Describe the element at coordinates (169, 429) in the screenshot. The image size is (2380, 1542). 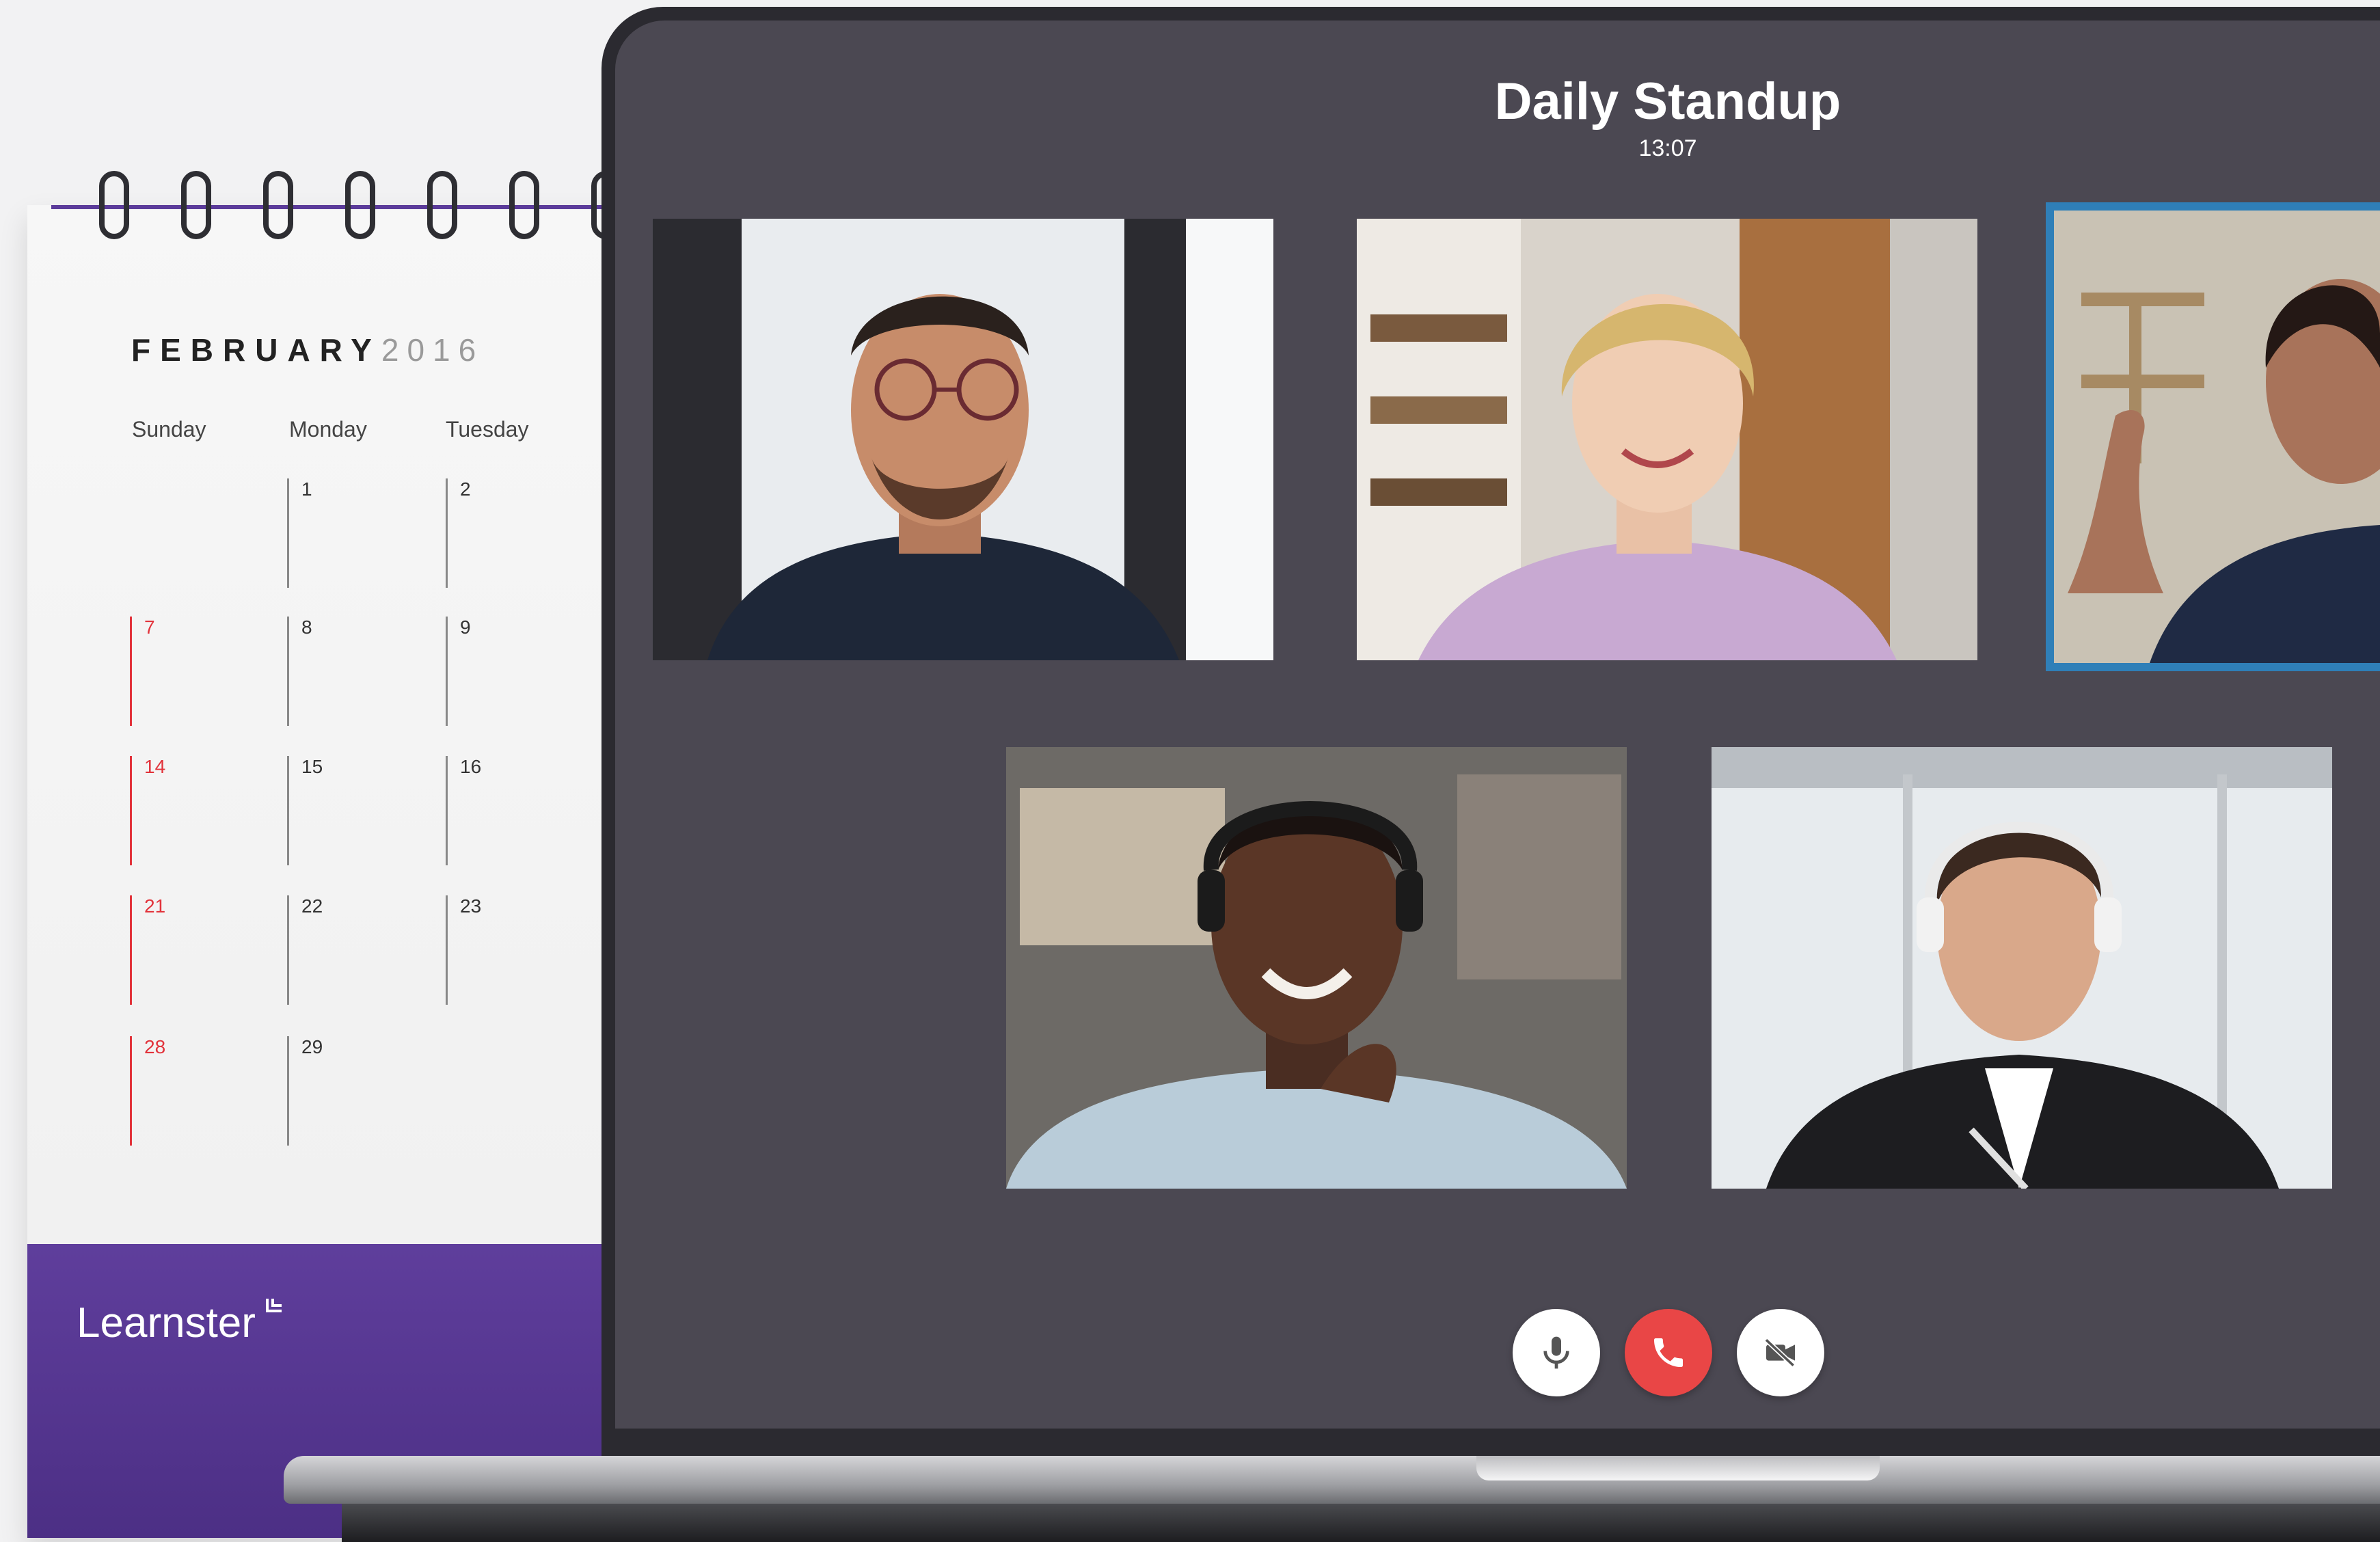
I see `weekday-sunday: Sunday` at that location.